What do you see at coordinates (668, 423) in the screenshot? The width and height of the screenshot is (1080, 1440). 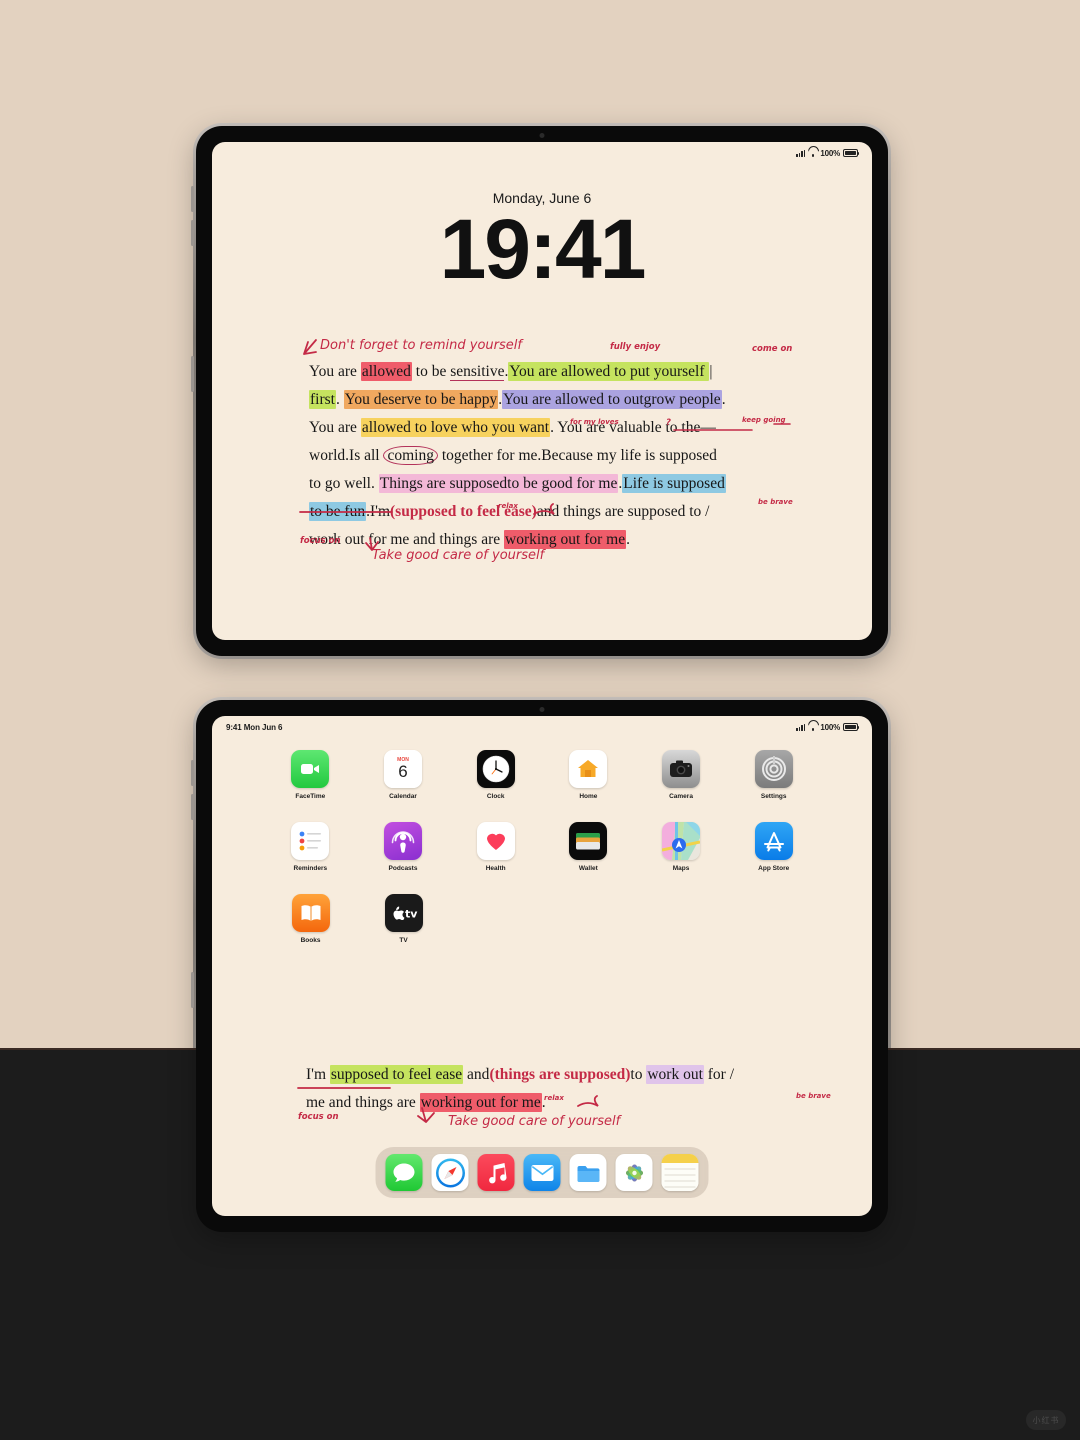 I see `annotation-question-mark: ?` at bounding box center [668, 423].